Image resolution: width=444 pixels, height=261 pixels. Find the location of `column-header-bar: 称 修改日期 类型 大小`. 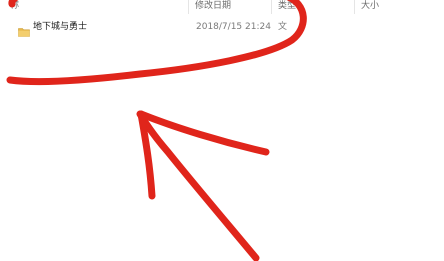

column-header-bar: 称 修改日期 类型 大小 is located at coordinates (222, 7).